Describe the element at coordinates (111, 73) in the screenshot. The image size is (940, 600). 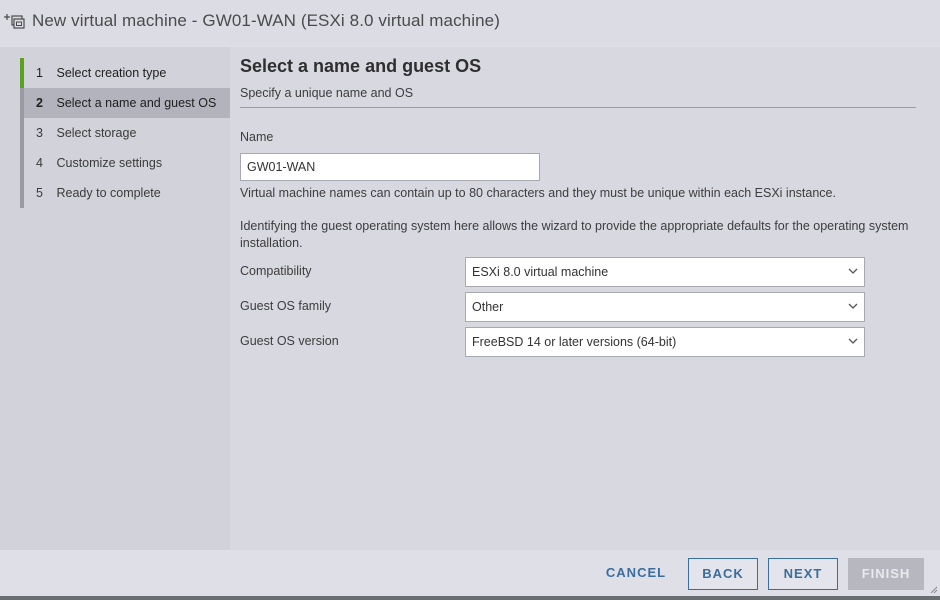
I see `step-label: Select creation type` at that location.